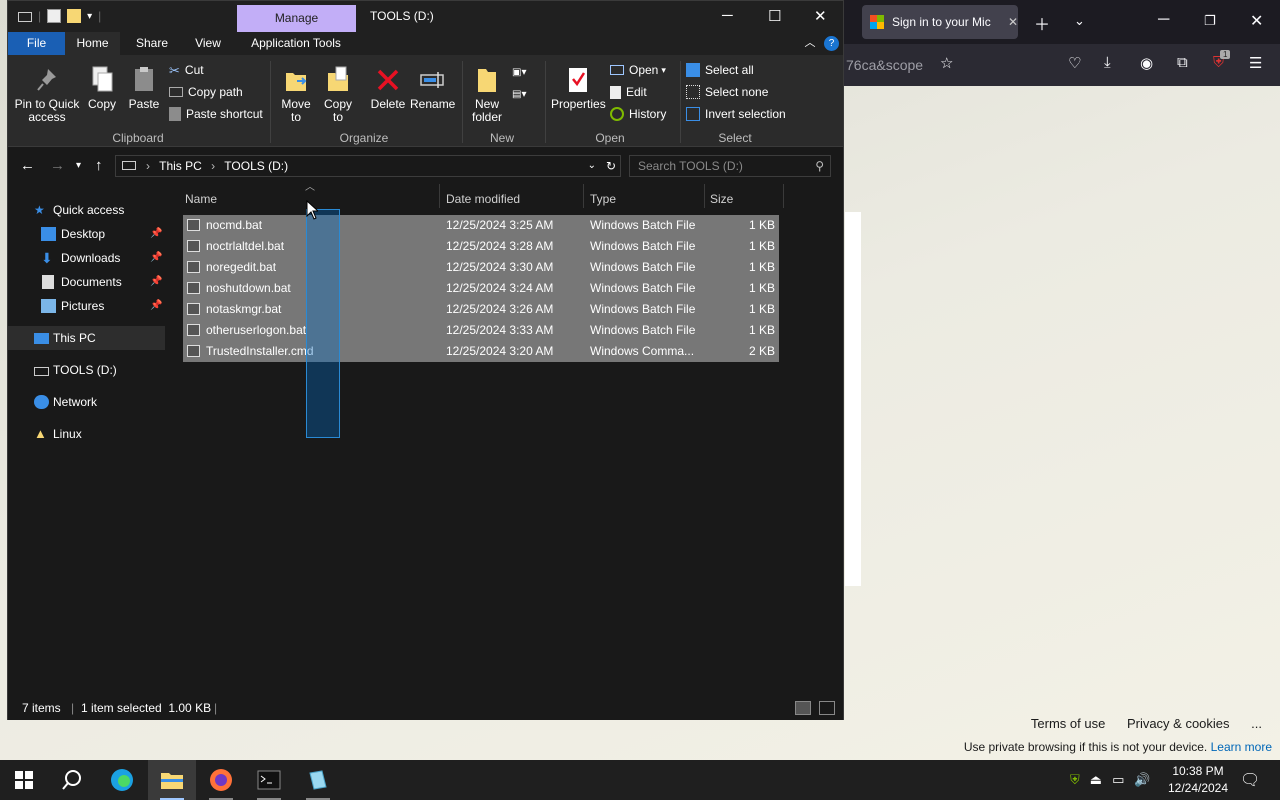  What do you see at coordinates (432, 88) in the screenshot?
I see `rename-button: Rename` at bounding box center [432, 88].